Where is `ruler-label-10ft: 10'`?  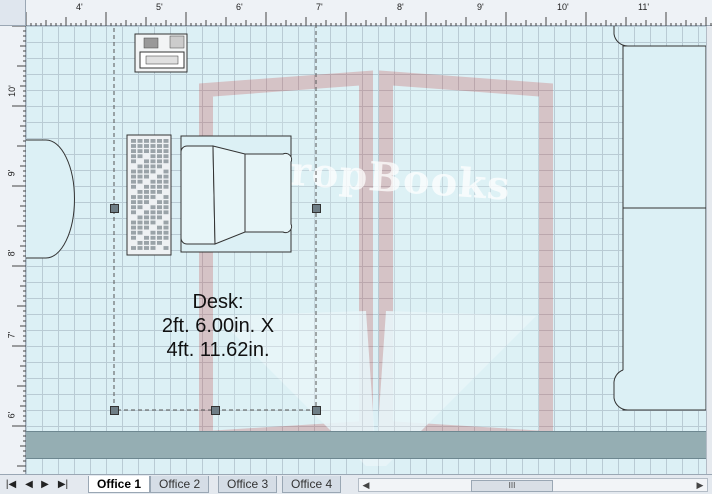
ruler-label-10ft: 10' is located at coordinates (11, 91).